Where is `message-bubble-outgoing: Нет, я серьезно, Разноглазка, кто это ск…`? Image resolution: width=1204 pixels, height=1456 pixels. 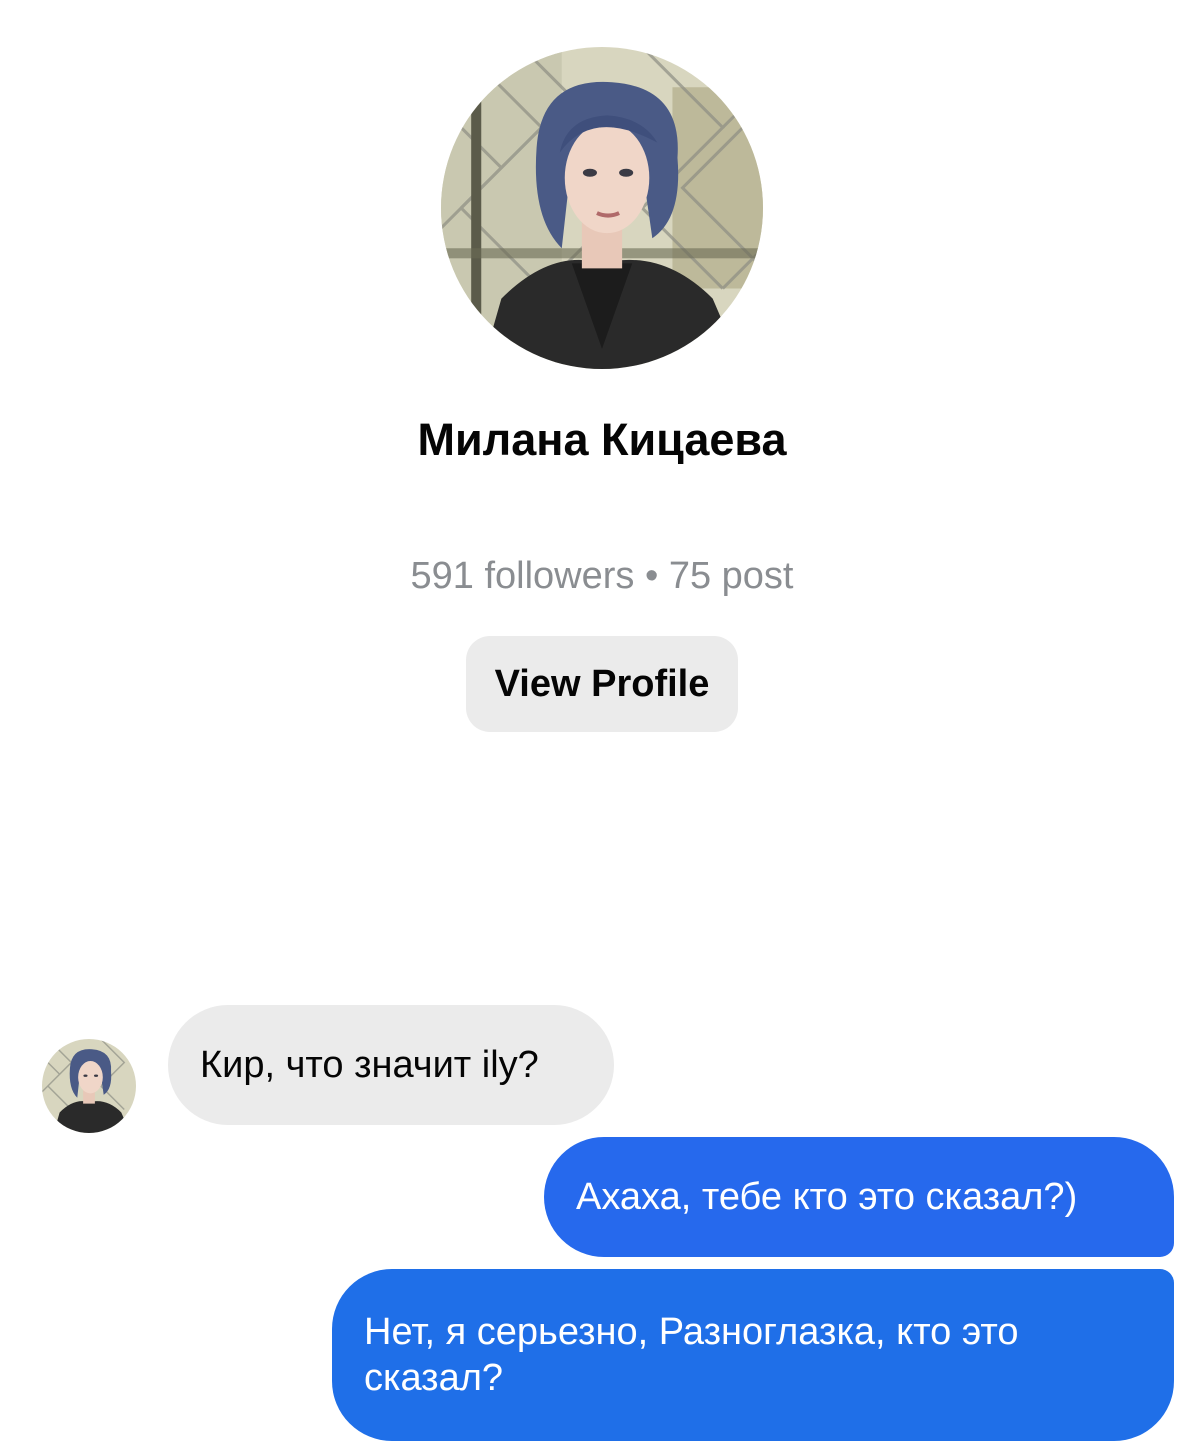
message-bubble-outgoing: Нет, я серьезно, Разноглазка, кто это ск… is located at coordinates (753, 1355).